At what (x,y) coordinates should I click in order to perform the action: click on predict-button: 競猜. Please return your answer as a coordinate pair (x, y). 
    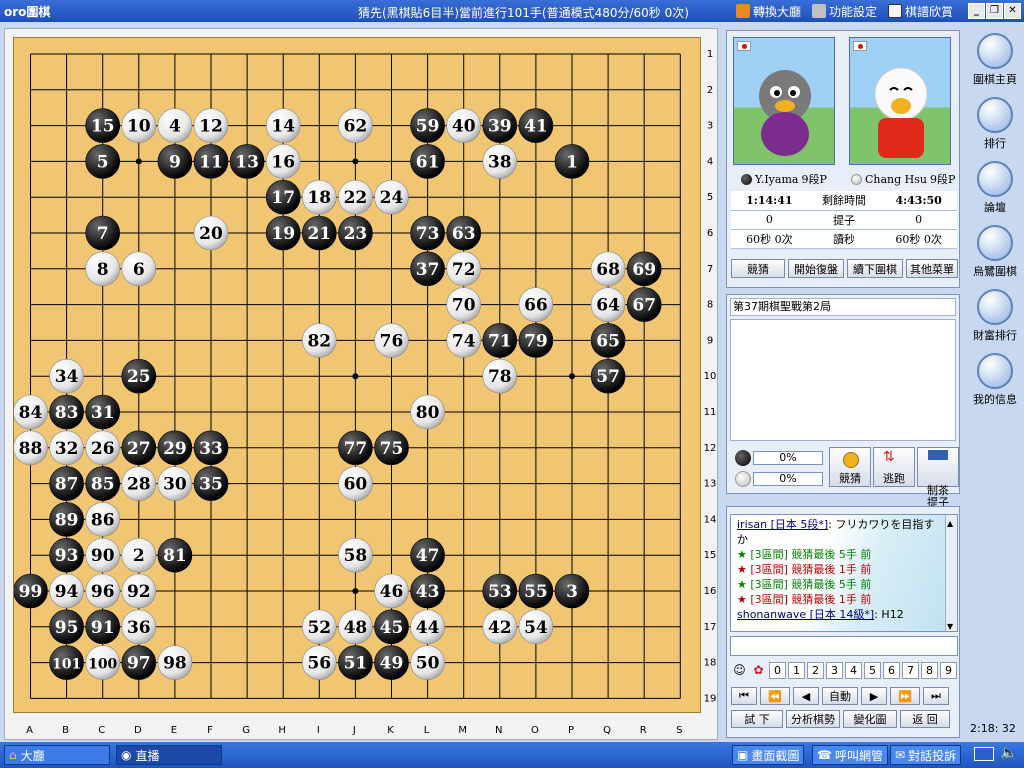
    Looking at the image, I should click on (850, 467).